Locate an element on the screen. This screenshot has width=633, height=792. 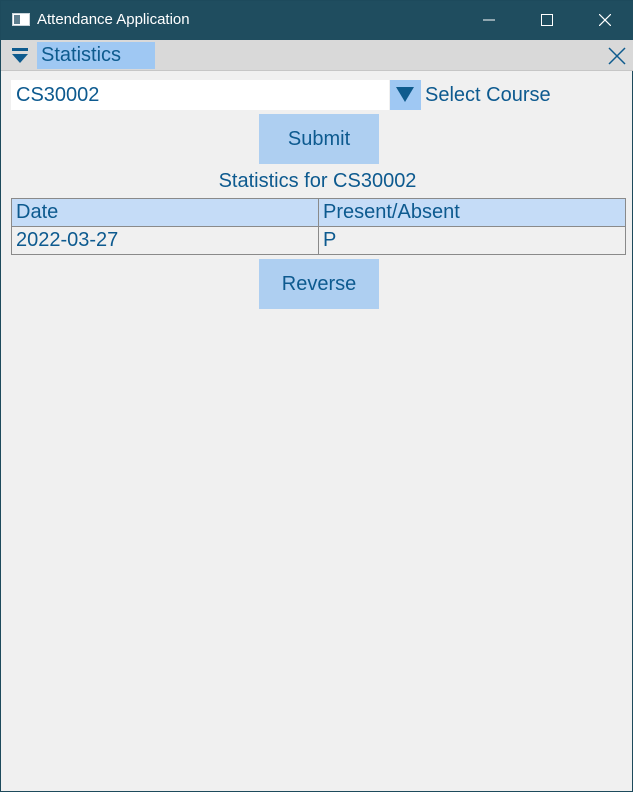
attendance-table: Date Present/Absent 2022-03-27 P is located at coordinates (318, 226).